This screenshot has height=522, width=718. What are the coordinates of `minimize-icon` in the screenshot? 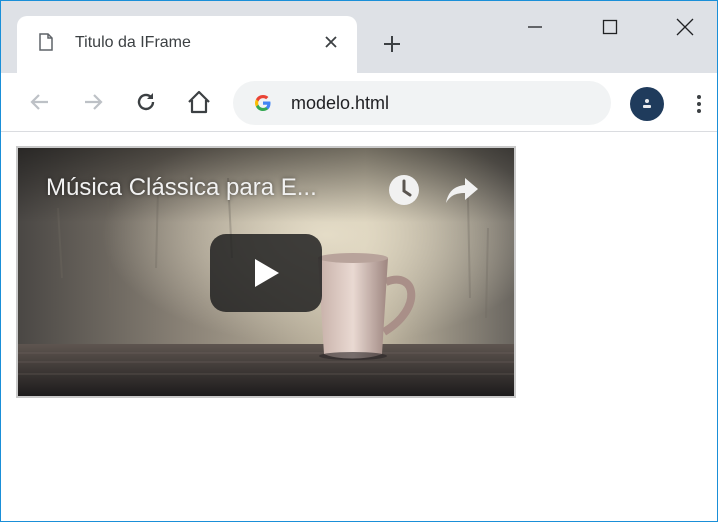 It's located at (535, 27).